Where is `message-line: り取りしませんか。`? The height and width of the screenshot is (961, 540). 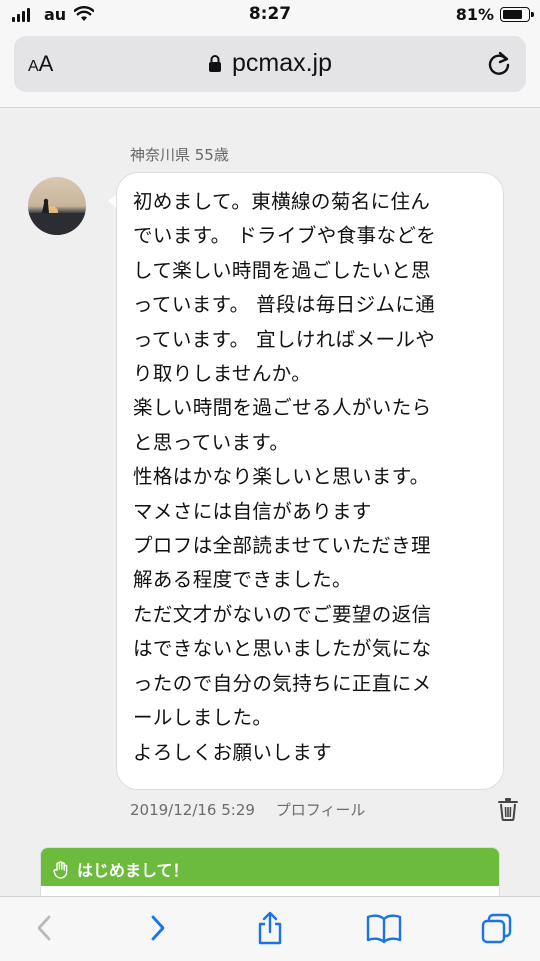
message-line: り取りしませんか。 is located at coordinates (222, 374).